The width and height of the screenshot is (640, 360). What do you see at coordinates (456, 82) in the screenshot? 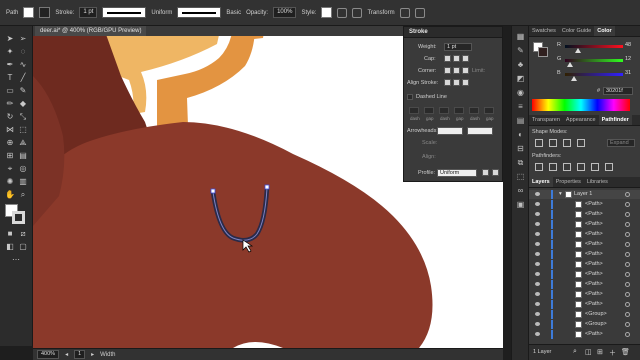
I see `align-inside-icon` at bounding box center [456, 82].